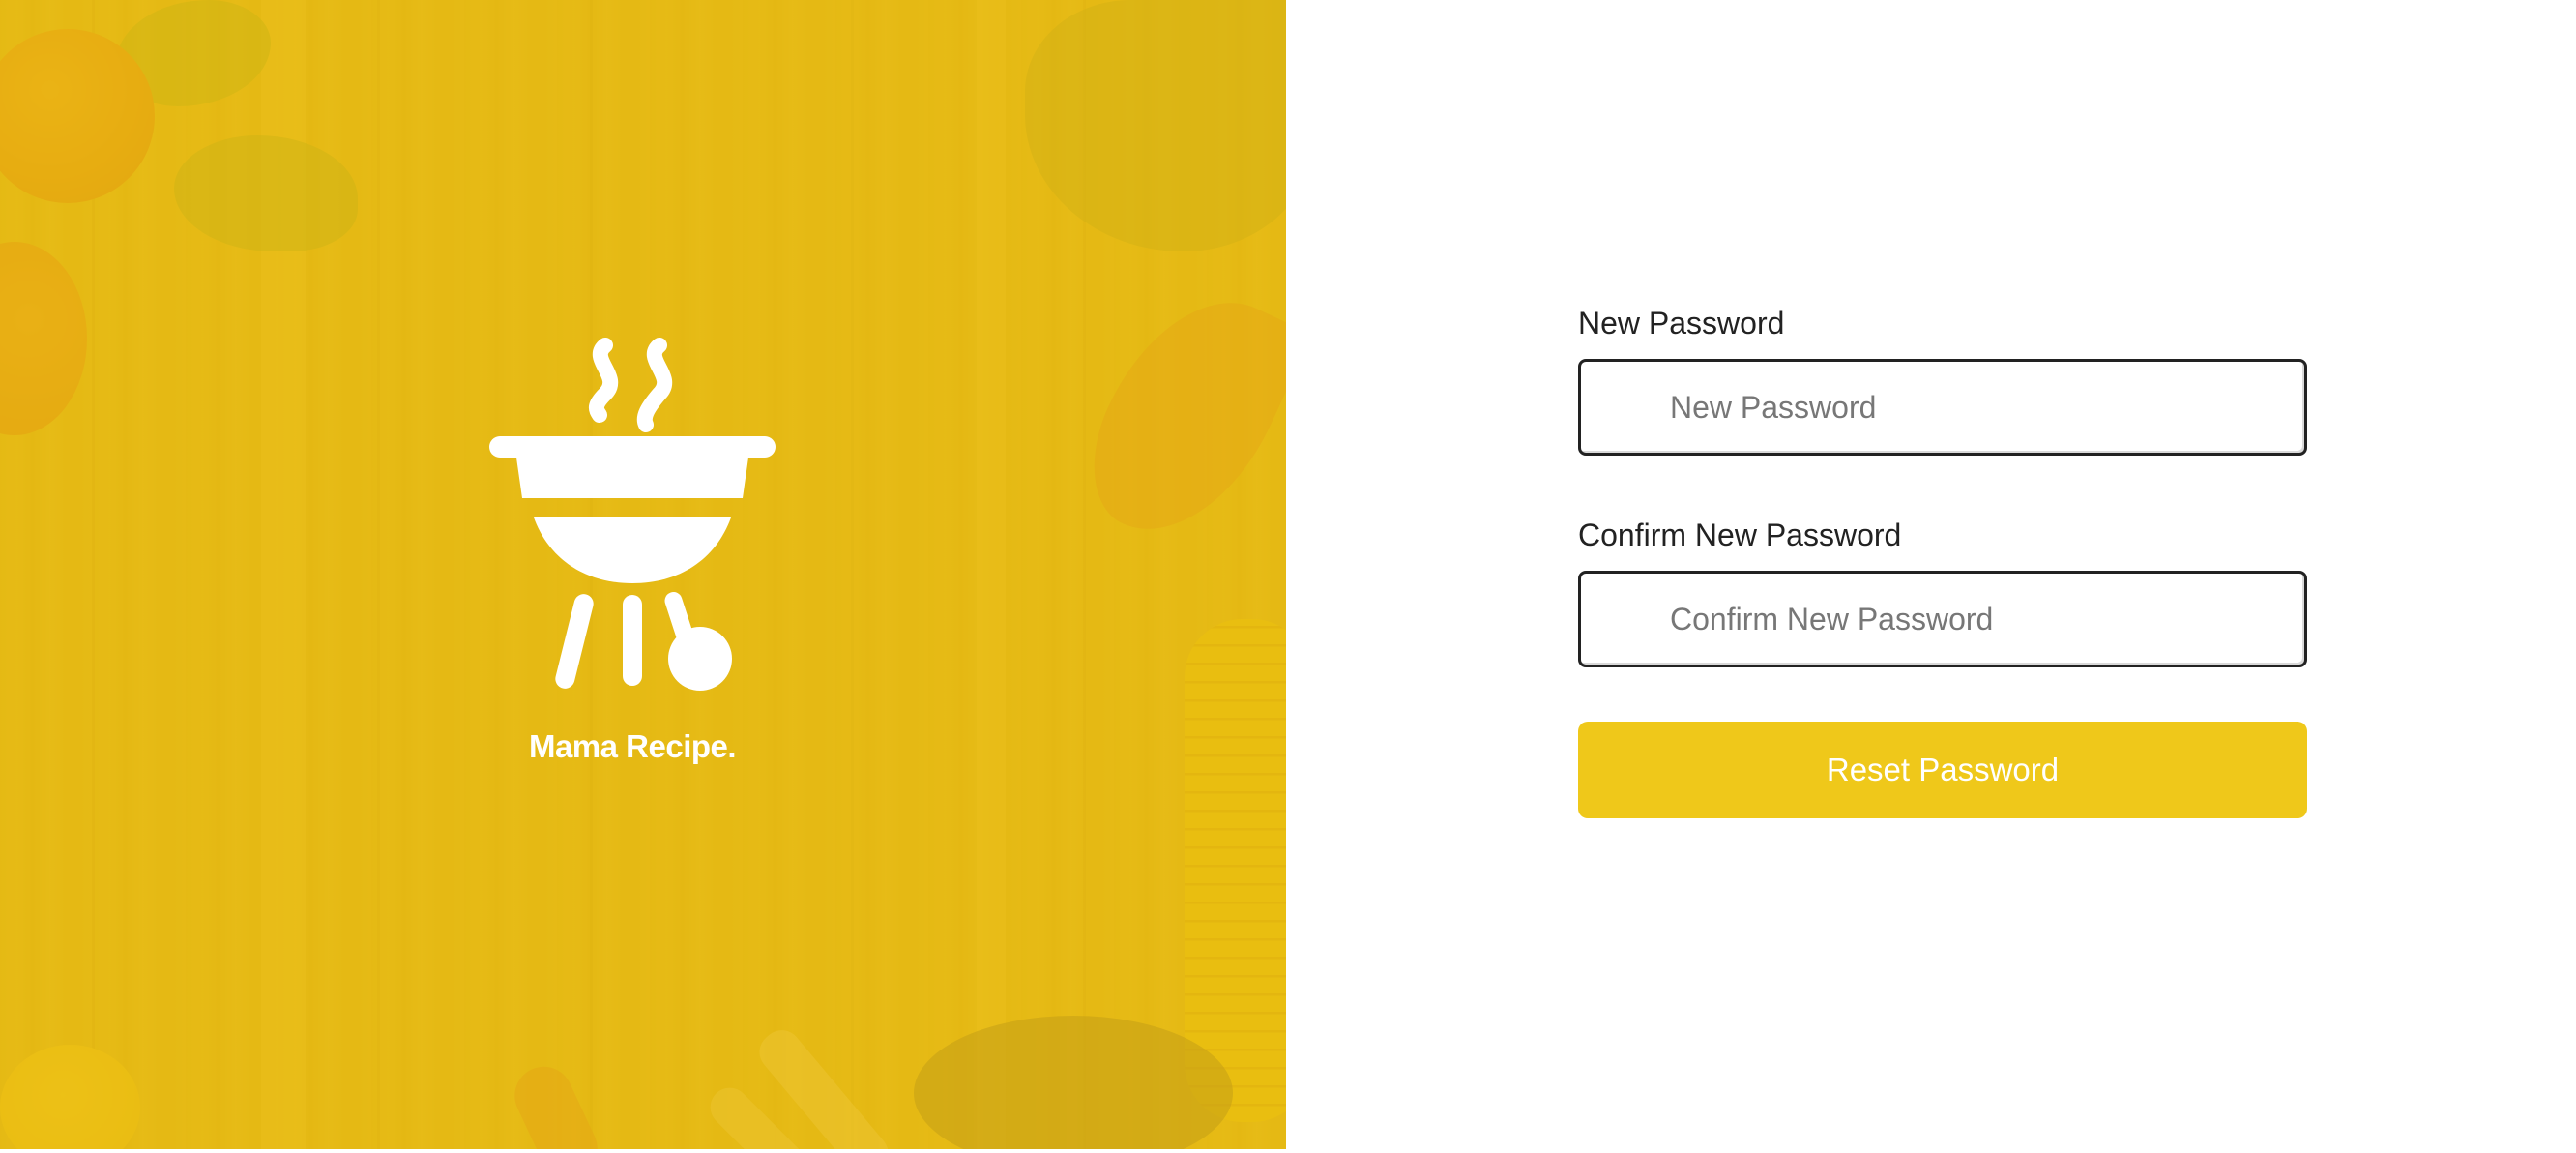 The width and height of the screenshot is (2576, 1153). What do you see at coordinates (1942, 770) in the screenshot?
I see `reset-password-button: Reset Password` at bounding box center [1942, 770].